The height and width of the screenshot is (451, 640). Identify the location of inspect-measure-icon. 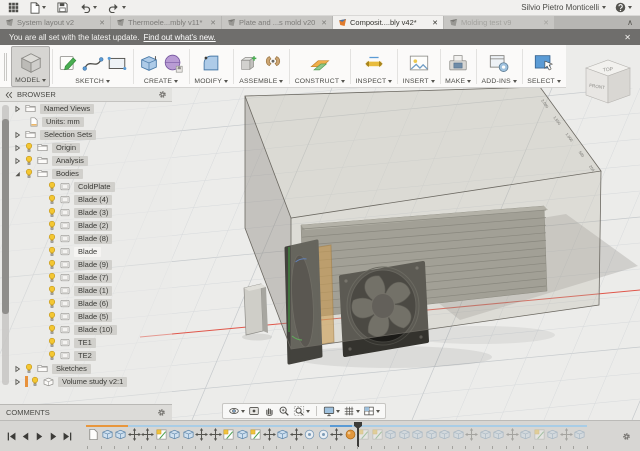
(374, 63).